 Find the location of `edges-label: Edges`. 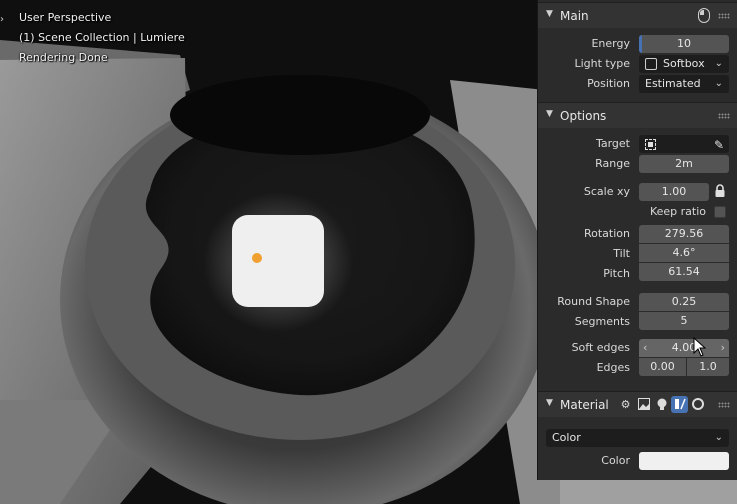

edges-label: Edges is located at coordinates (613, 367).